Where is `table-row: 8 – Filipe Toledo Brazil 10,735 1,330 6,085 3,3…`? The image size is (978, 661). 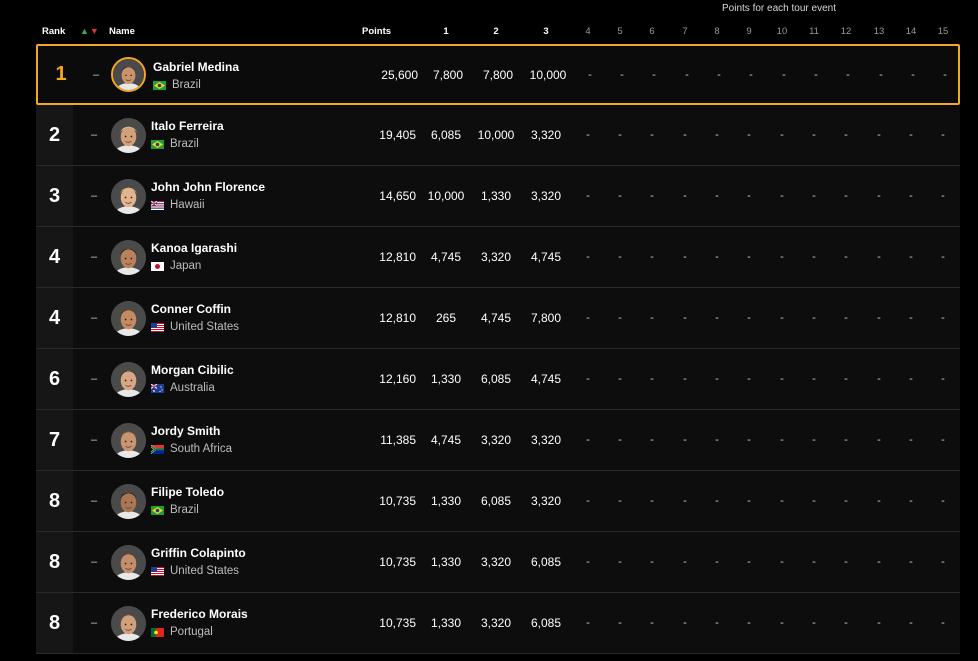
table-row: 8 – Filipe Toledo Brazil 10,735 1,330 6,085 3,3… is located at coordinates (498, 501).